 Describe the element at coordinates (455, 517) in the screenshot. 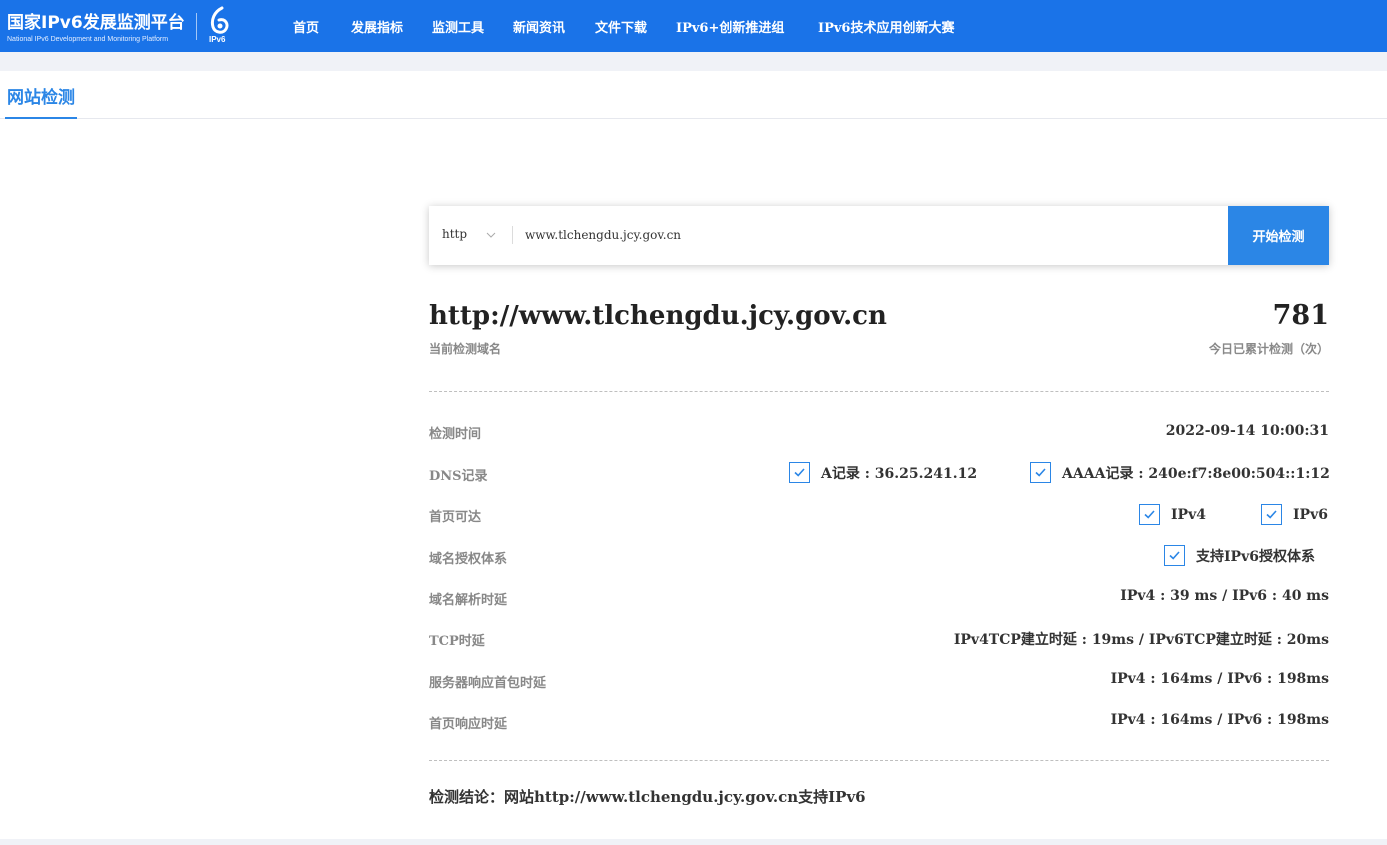

I see `homepage-reachable-label: 首页可达` at that location.